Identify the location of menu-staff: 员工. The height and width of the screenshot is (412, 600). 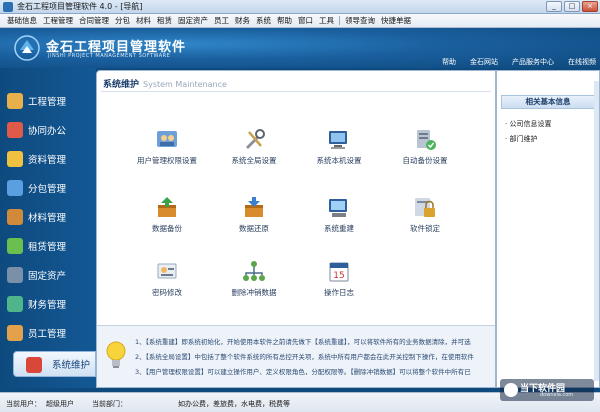
(221, 20).